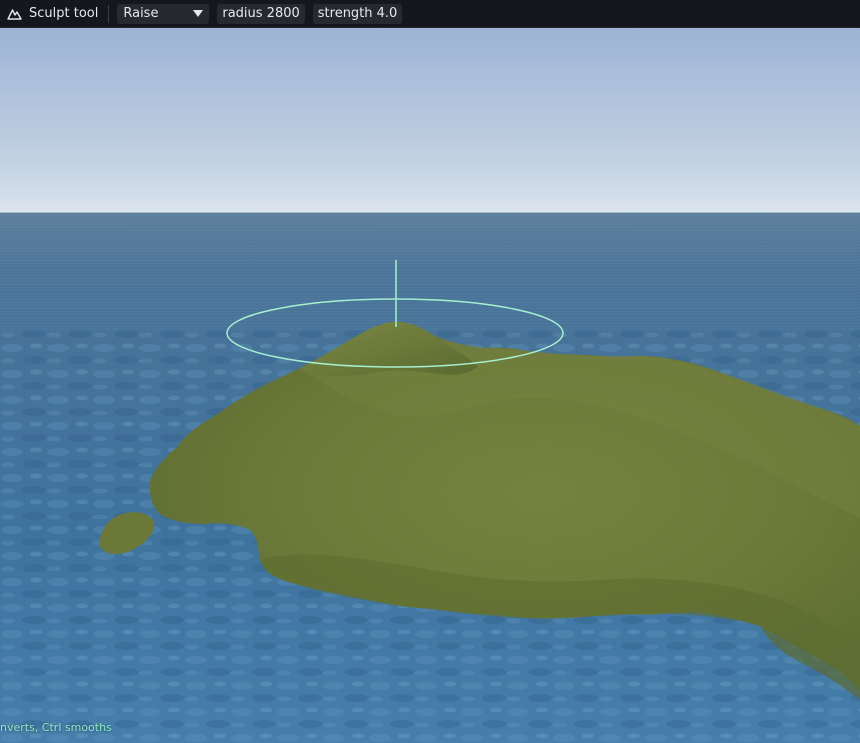  Describe the element at coordinates (64, 13) in the screenshot. I see `tool-title-label: Sculpt tool` at that location.